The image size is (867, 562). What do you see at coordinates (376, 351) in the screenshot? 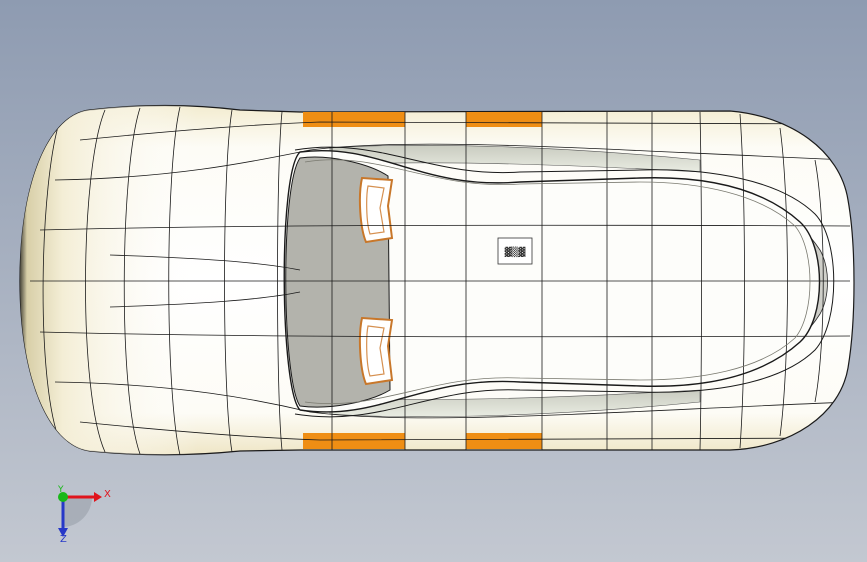
I see `seat-right` at bounding box center [376, 351].